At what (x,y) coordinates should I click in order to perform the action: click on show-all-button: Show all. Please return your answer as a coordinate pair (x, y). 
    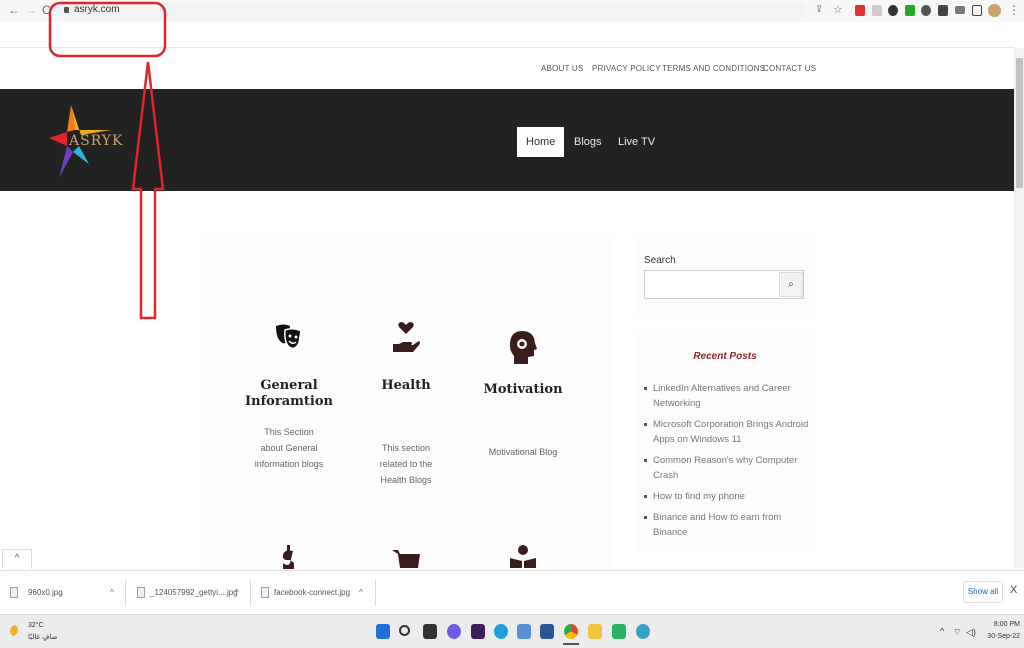
    Looking at the image, I should click on (983, 592).